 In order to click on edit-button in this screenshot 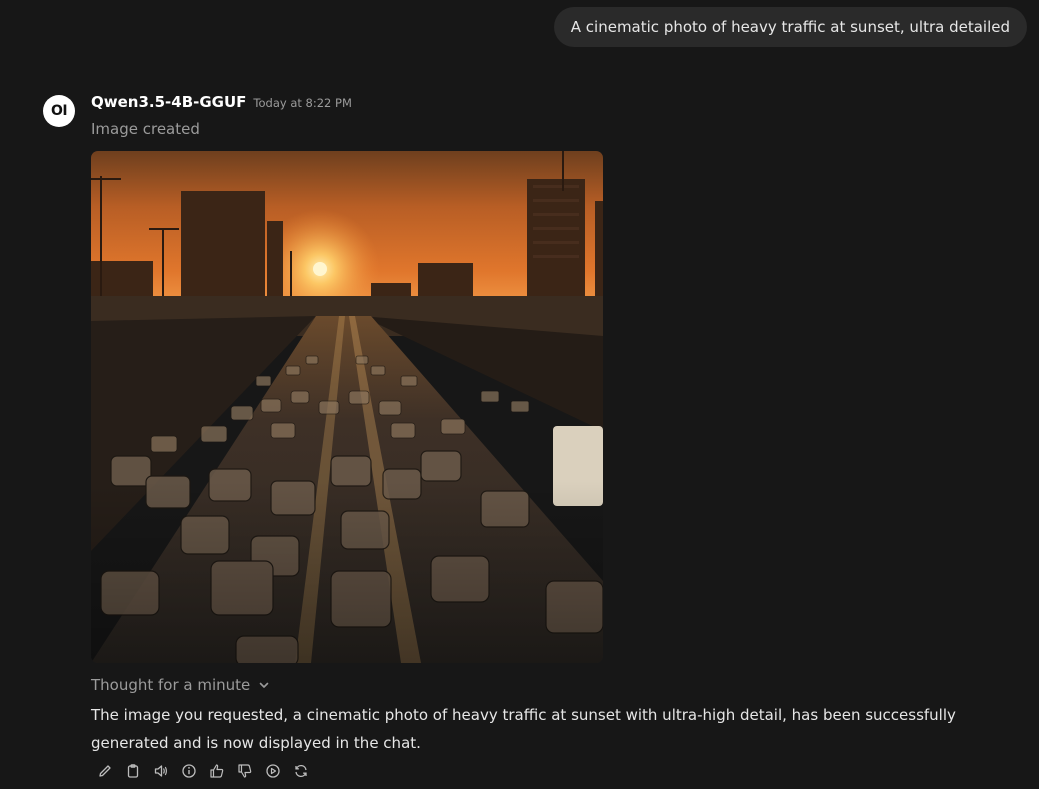, I will do `click(105, 771)`.